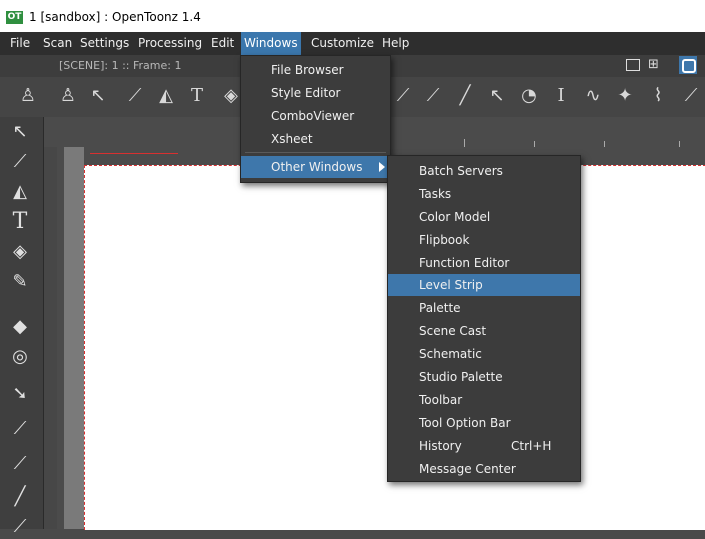 The width and height of the screenshot is (705, 539). I want to click on grid-view-icon: ⊞, so click(653, 65).